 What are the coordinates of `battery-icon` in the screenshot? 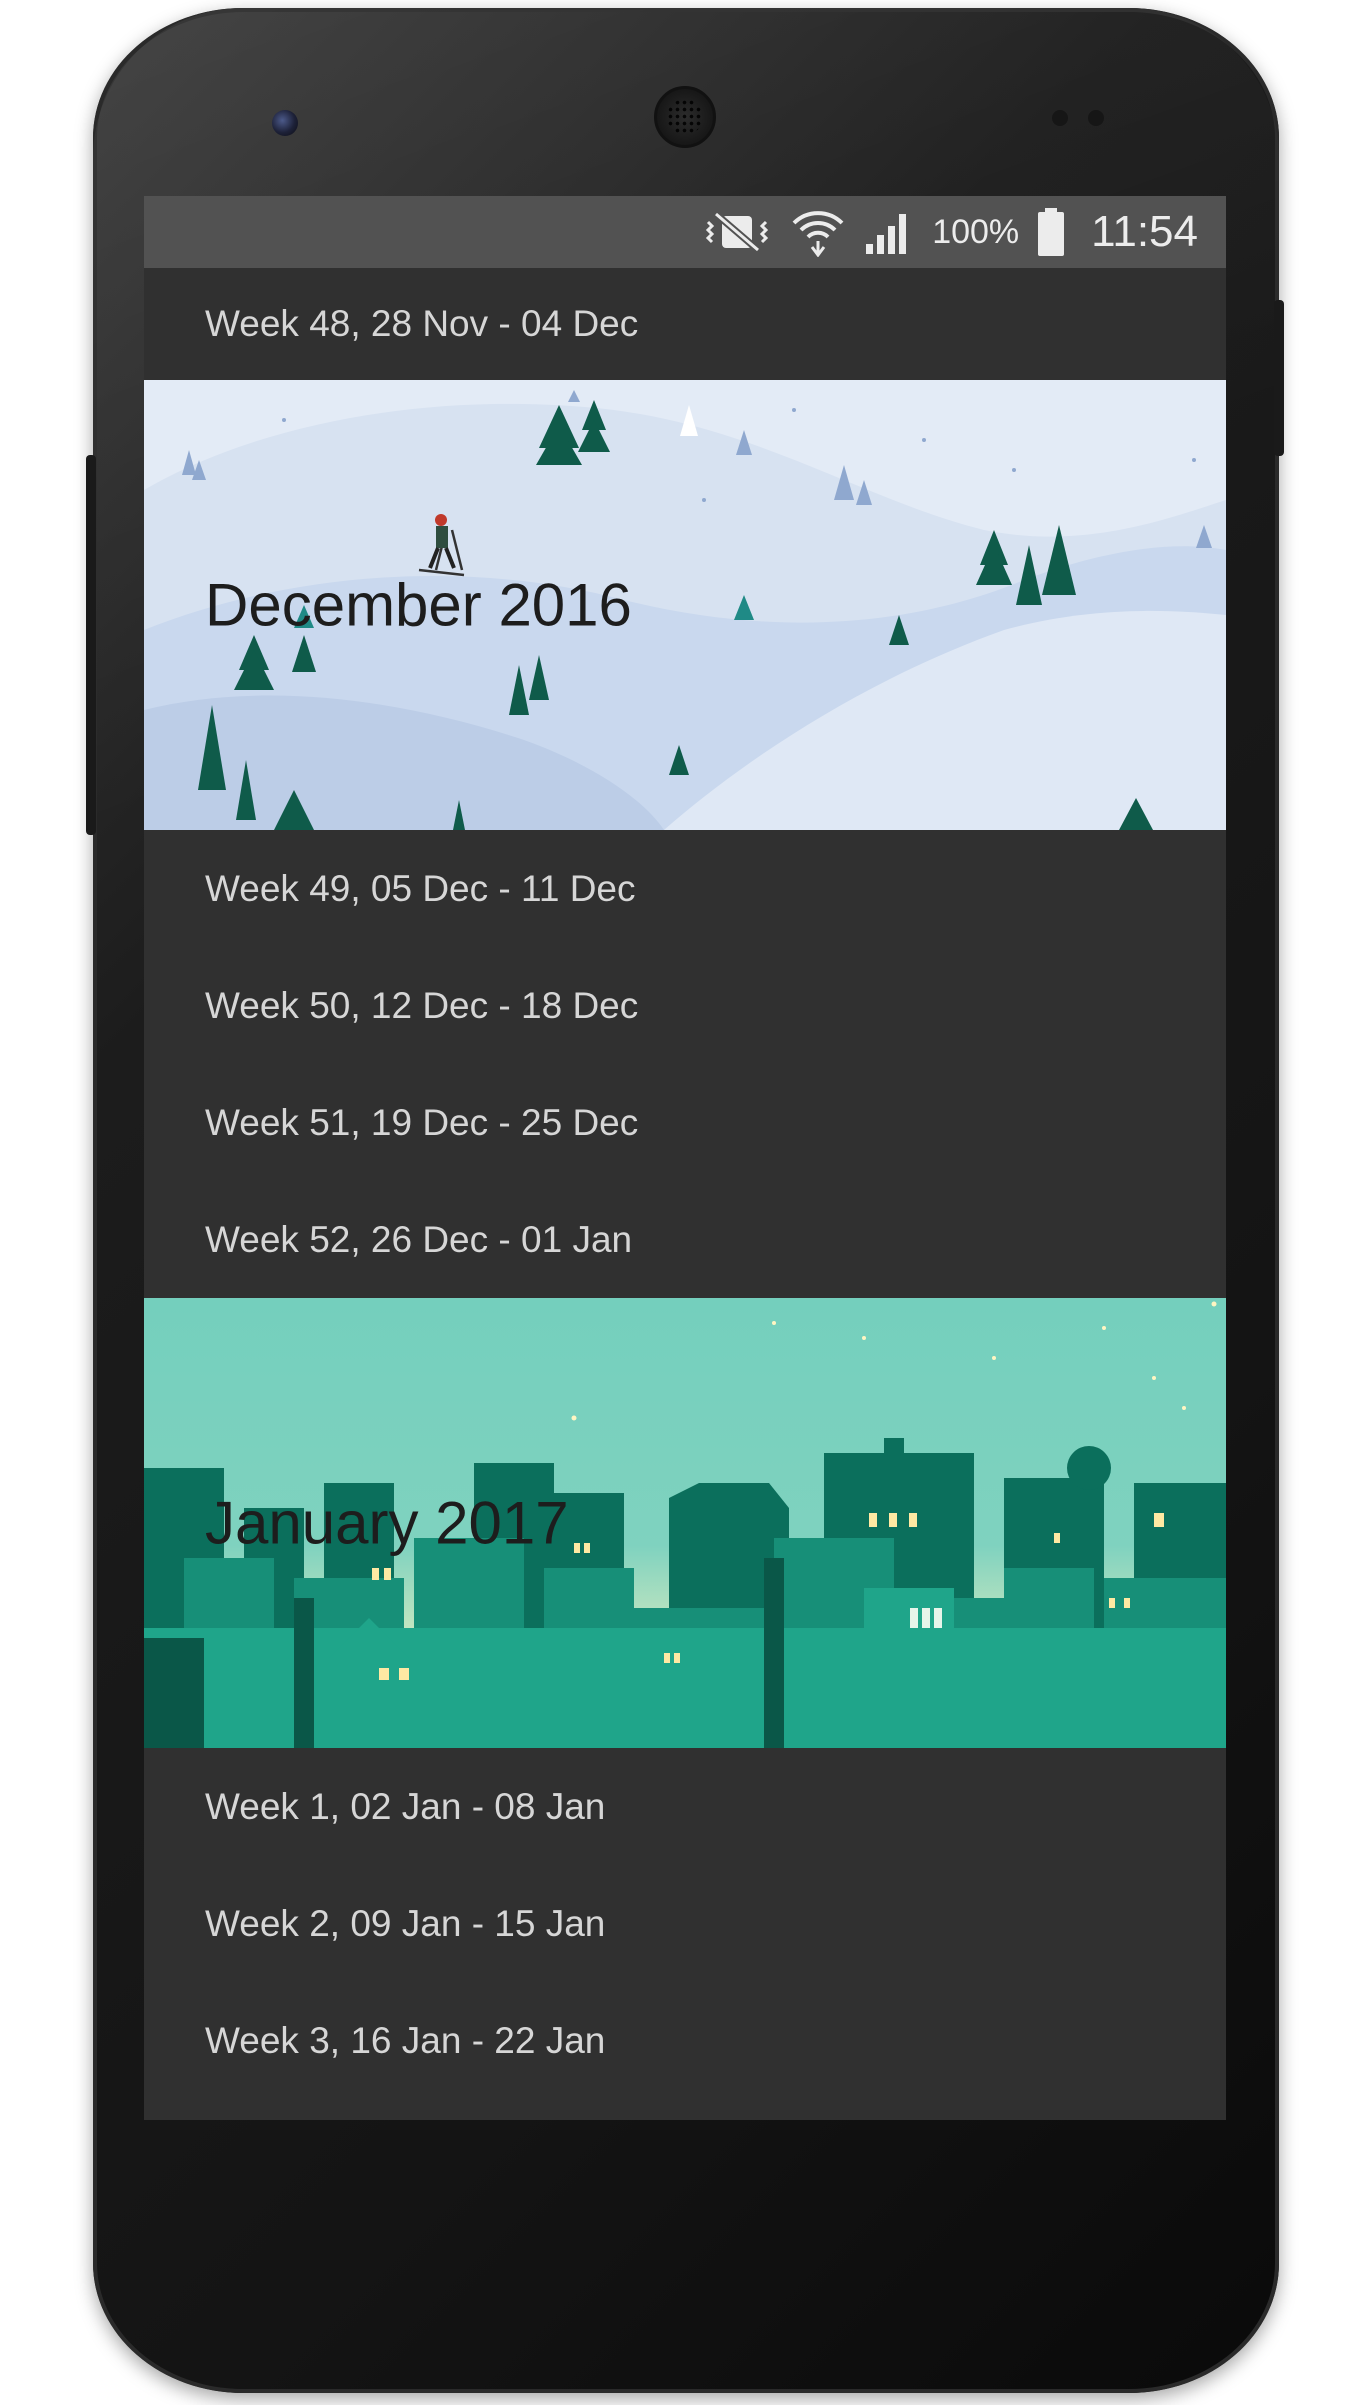 It's located at (1051, 232).